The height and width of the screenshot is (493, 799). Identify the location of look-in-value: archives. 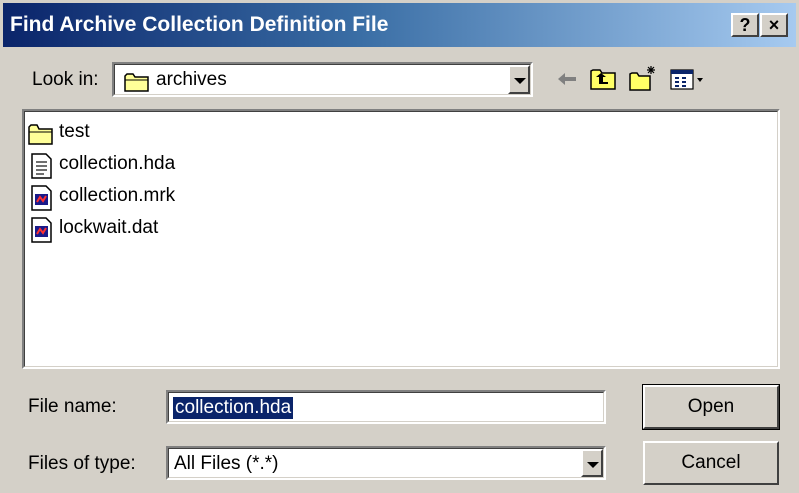
(191, 79).